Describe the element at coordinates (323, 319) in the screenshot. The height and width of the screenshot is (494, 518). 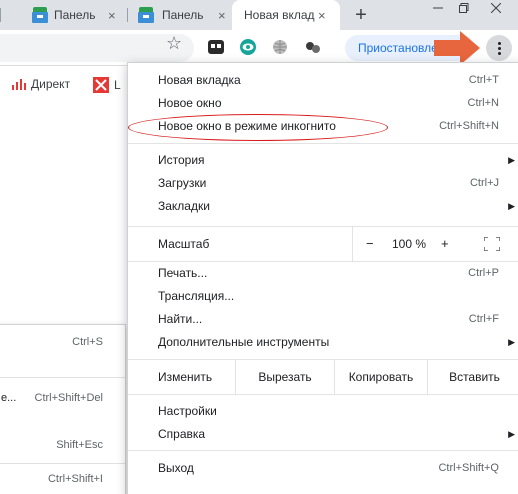
I see `menu-item-find: Найти... Ctrl+F` at that location.